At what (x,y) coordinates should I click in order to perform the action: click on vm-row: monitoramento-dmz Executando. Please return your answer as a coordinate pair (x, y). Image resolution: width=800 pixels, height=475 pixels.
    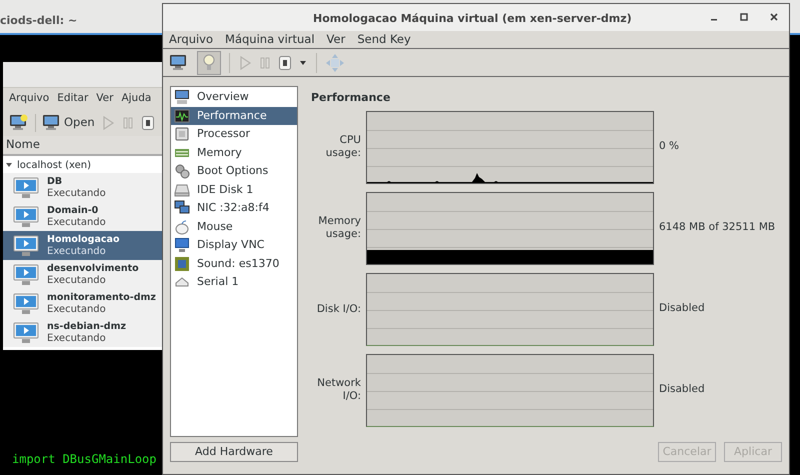
    Looking at the image, I should click on (82, 303).